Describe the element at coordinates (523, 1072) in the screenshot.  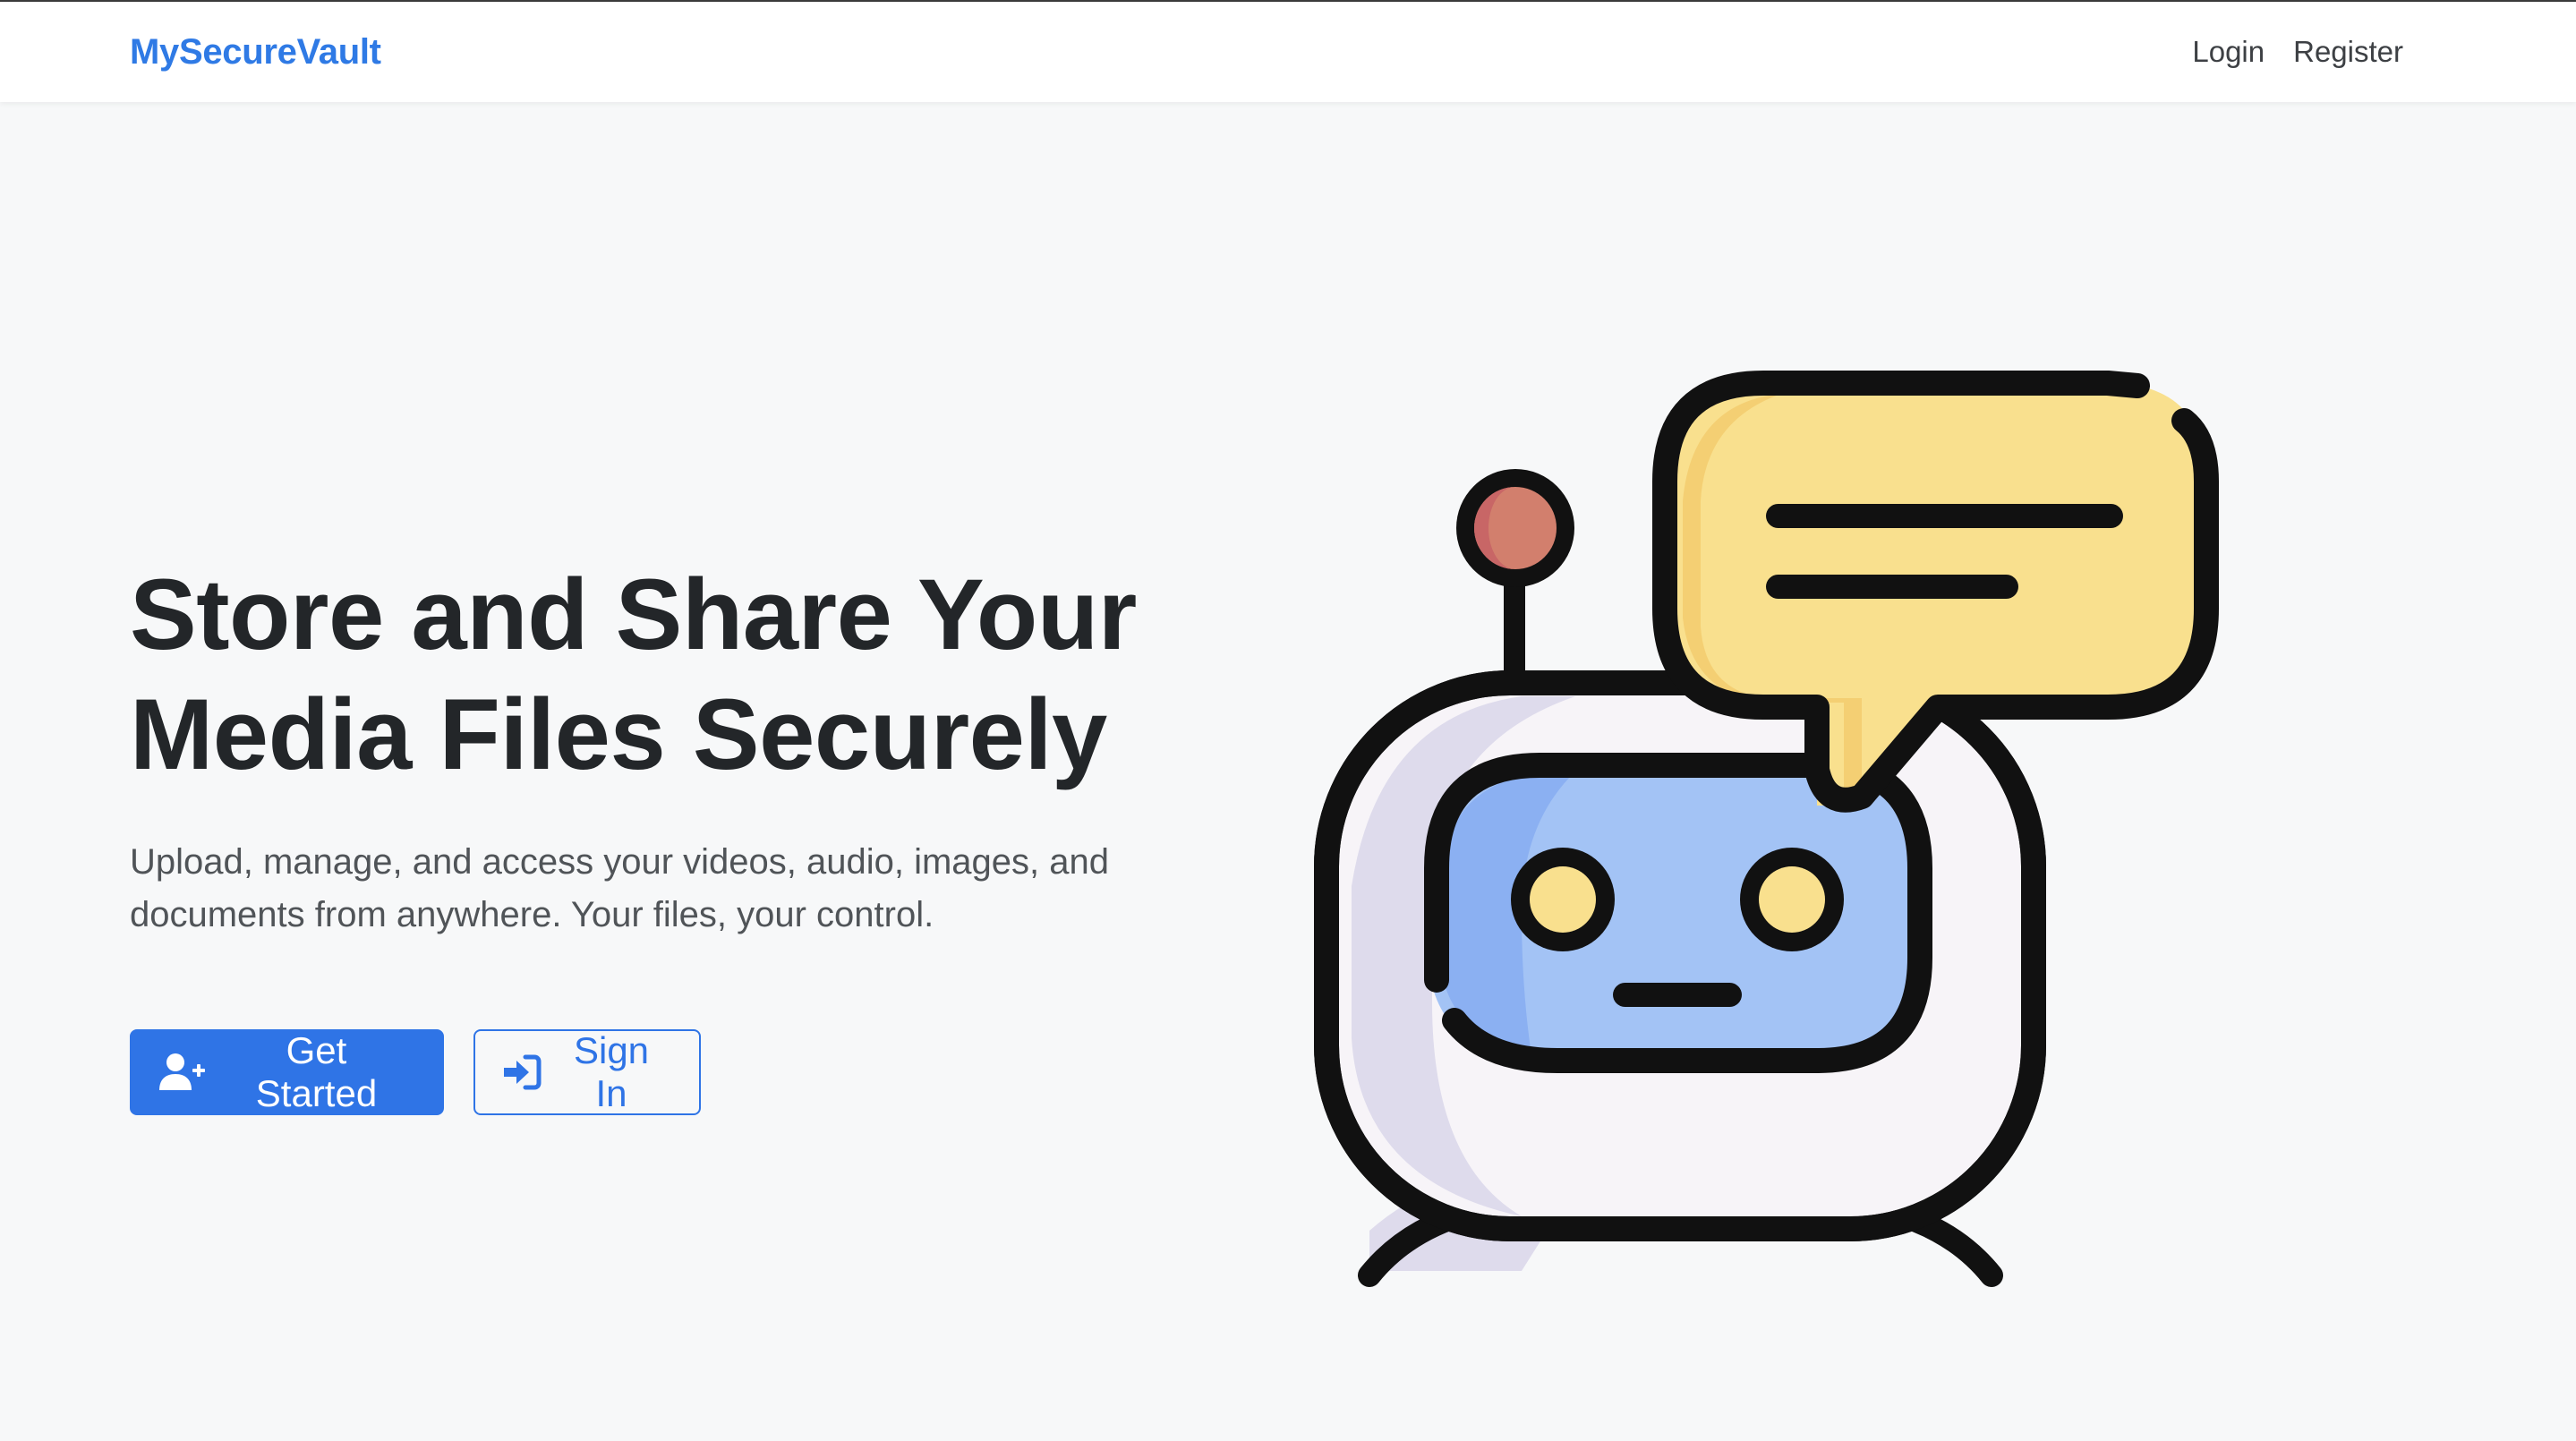
I see `sign-in-icon` at that location.